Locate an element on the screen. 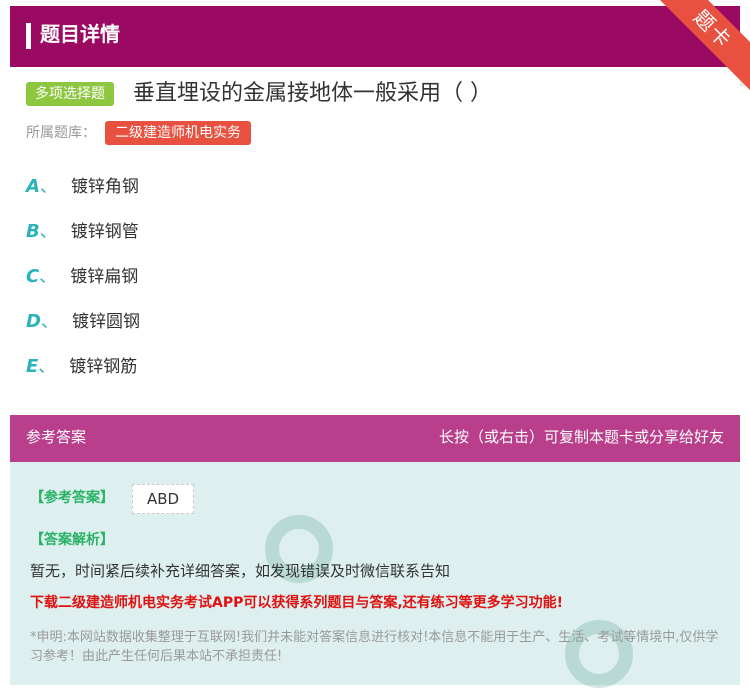 The image size is (750, 688). option-b: B、 镀锌钢管 is located at coordinates (82, 232).